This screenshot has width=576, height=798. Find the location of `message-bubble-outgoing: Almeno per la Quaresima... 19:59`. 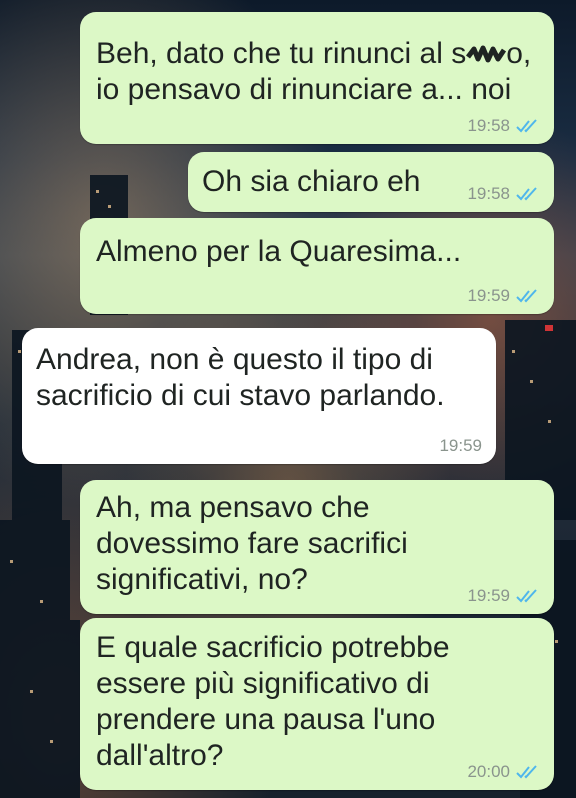

message-bubble-outgoing: Almeno per la Quaresima... 19:59 is located at coordinates (317, 266).